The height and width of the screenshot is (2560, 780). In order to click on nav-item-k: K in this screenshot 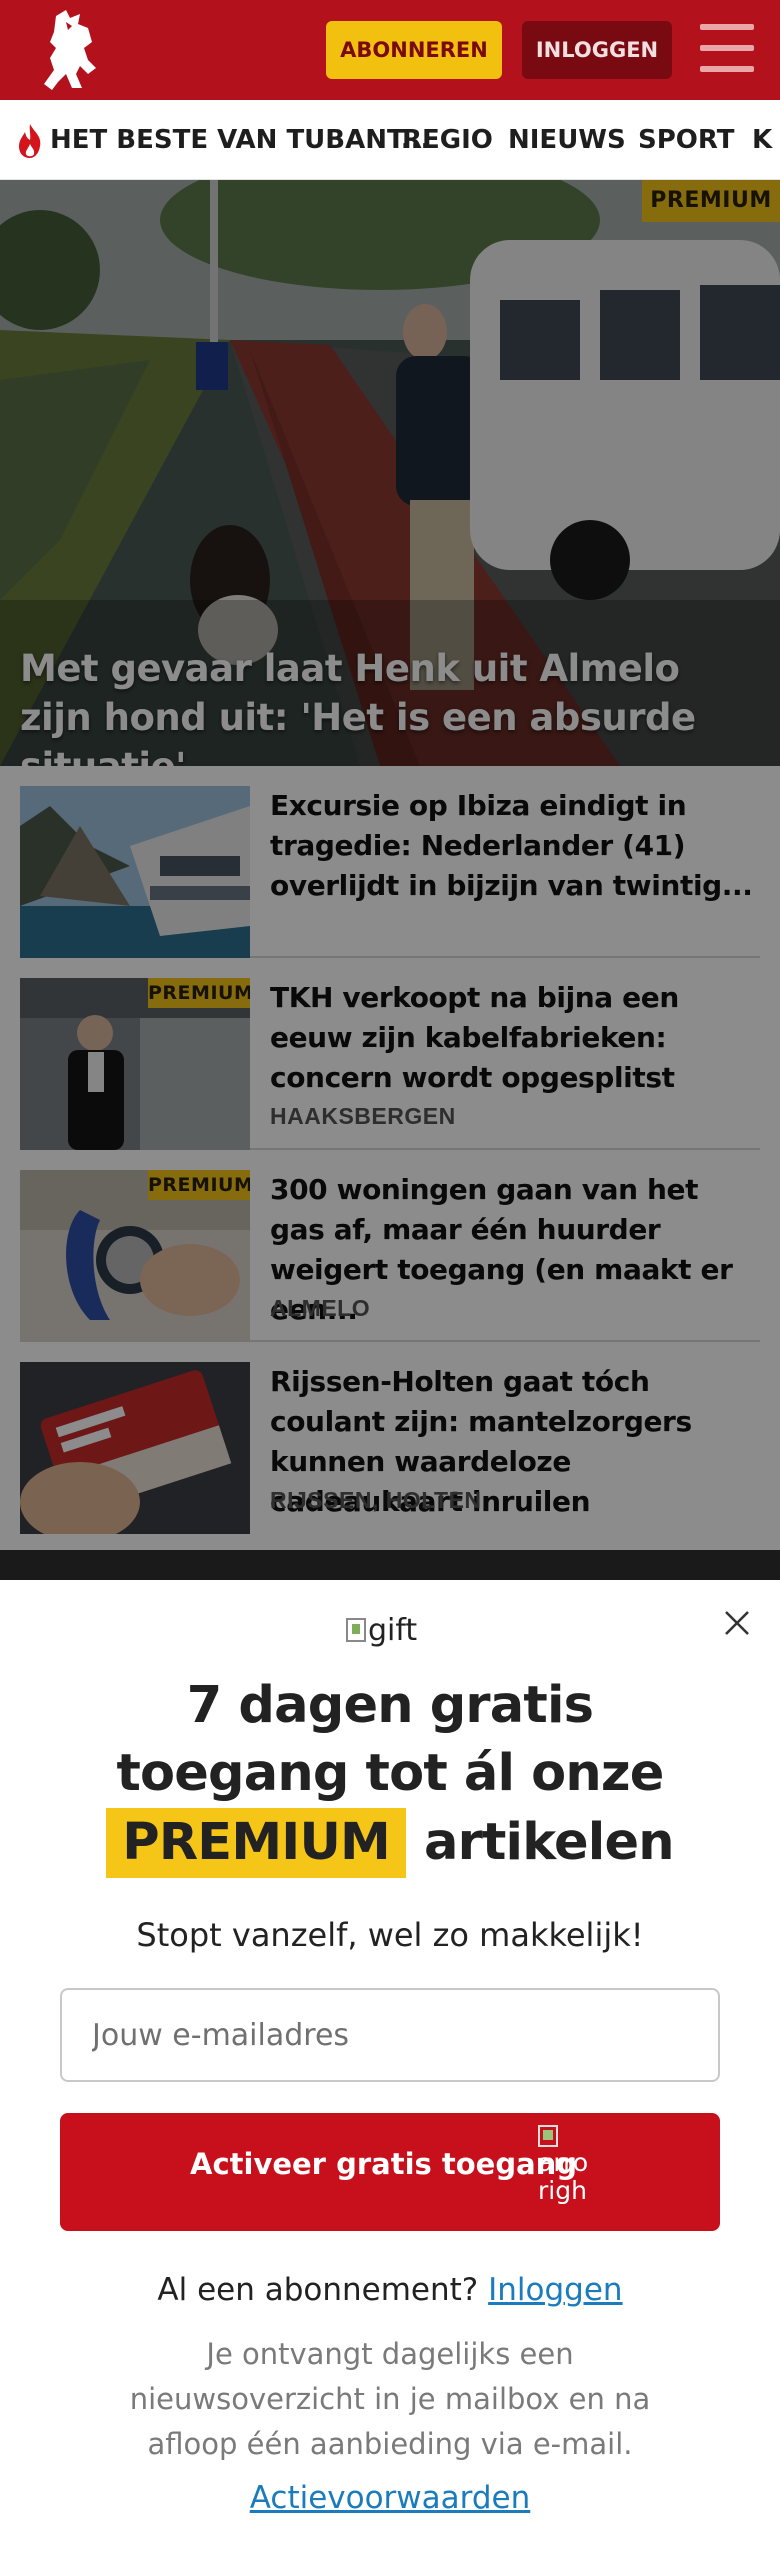, I will do `click(762, 139)`.